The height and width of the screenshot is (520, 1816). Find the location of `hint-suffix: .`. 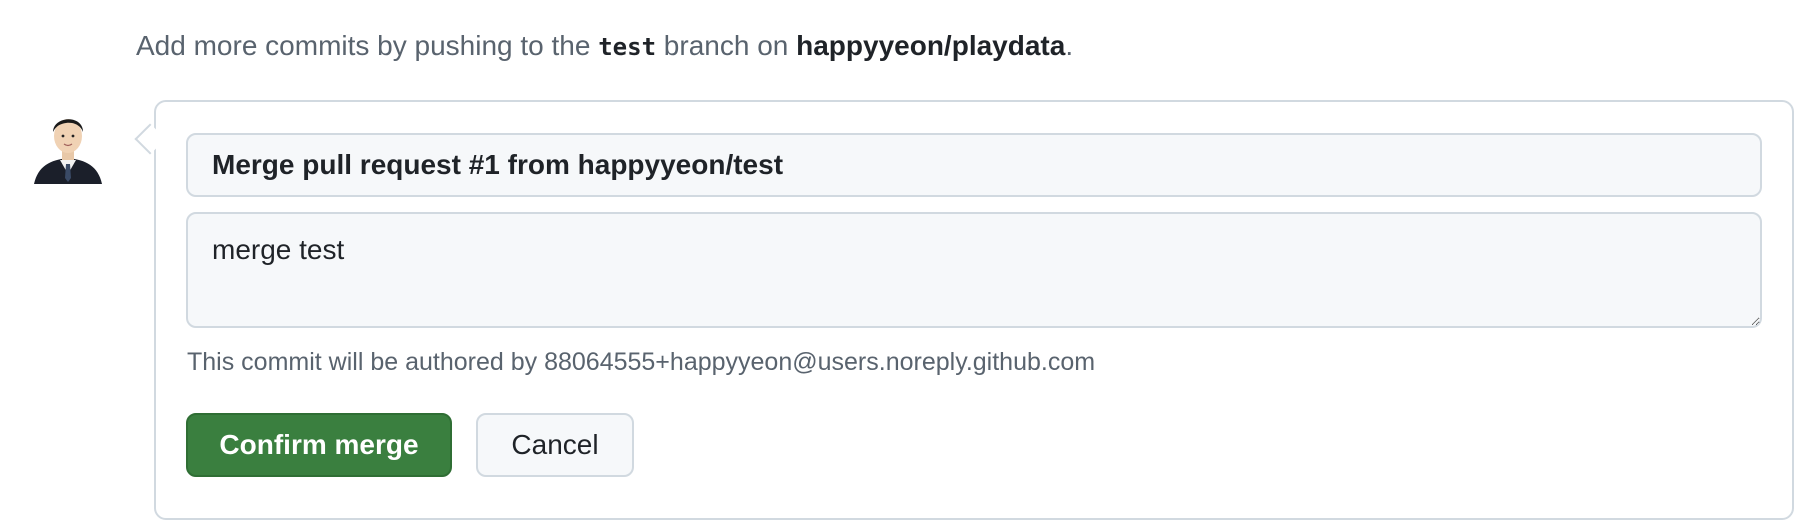

hint-suffix: . is located at coordinates (1069, 45).